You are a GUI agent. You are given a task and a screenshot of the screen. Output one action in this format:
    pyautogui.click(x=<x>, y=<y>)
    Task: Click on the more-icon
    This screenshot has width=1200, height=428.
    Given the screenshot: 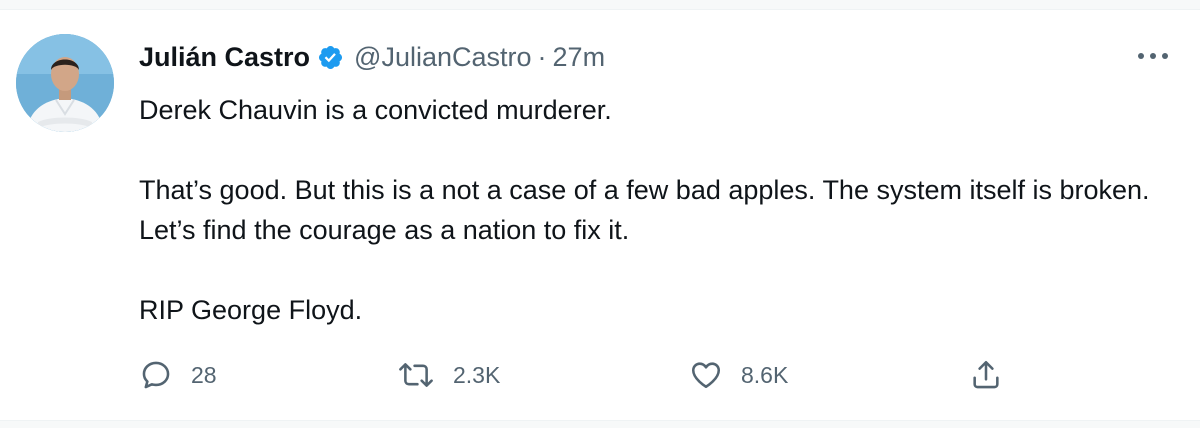 What is the action you would take?
    pyautogui.click(x=1153, y=56)
    